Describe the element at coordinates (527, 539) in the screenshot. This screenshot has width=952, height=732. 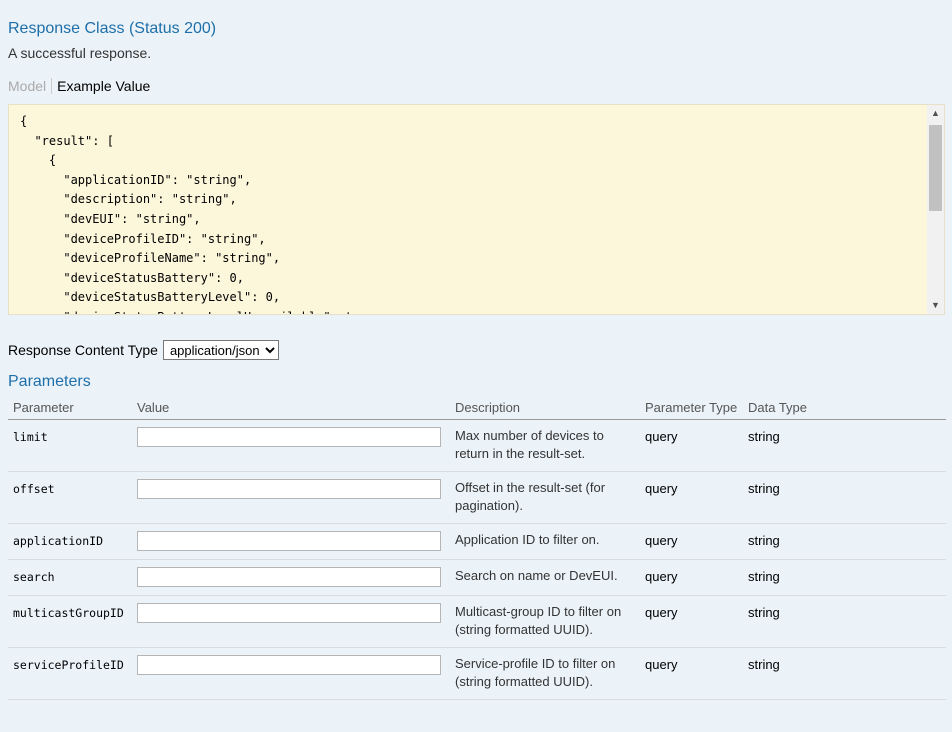
I see `parameter-description: Application ID to filter on.` at that location.